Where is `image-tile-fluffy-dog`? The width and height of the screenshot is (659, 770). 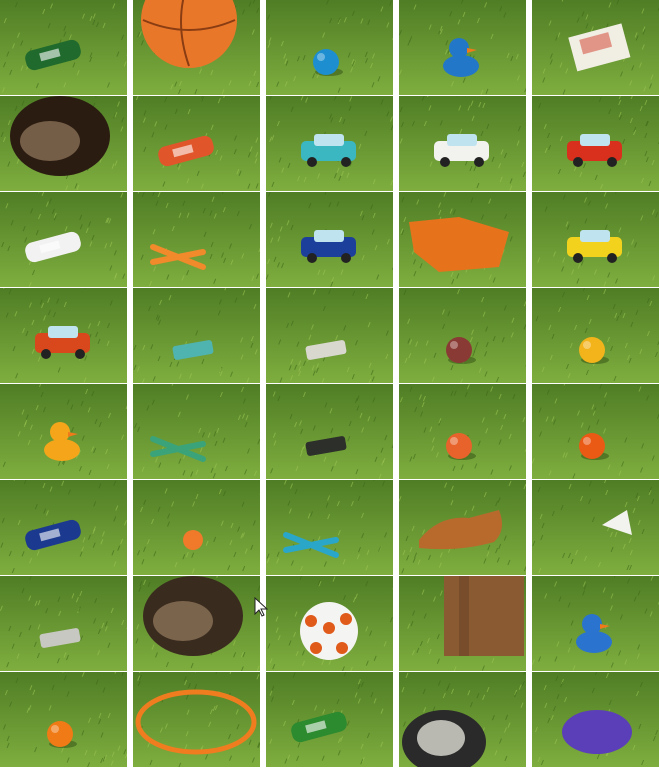 image-tile-fluffy-dog is located at coordinates (196, 624).